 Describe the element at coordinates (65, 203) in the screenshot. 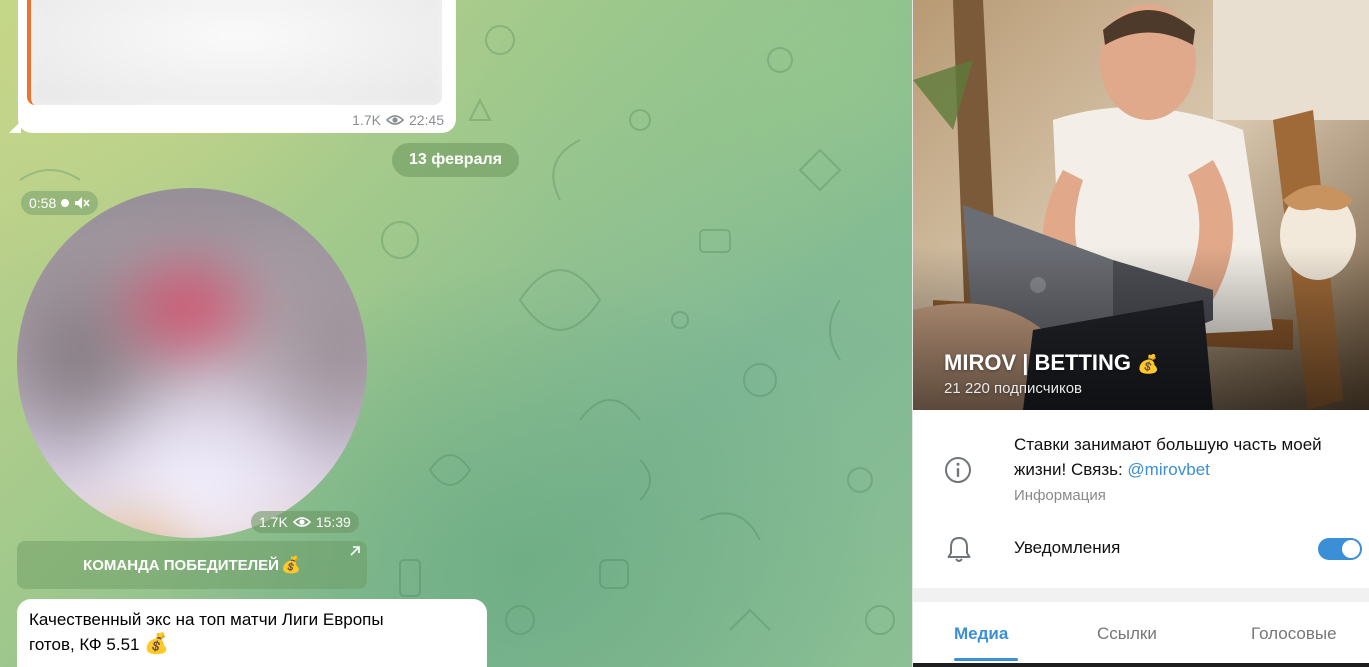

I see `recording-dot-icon` at that location.